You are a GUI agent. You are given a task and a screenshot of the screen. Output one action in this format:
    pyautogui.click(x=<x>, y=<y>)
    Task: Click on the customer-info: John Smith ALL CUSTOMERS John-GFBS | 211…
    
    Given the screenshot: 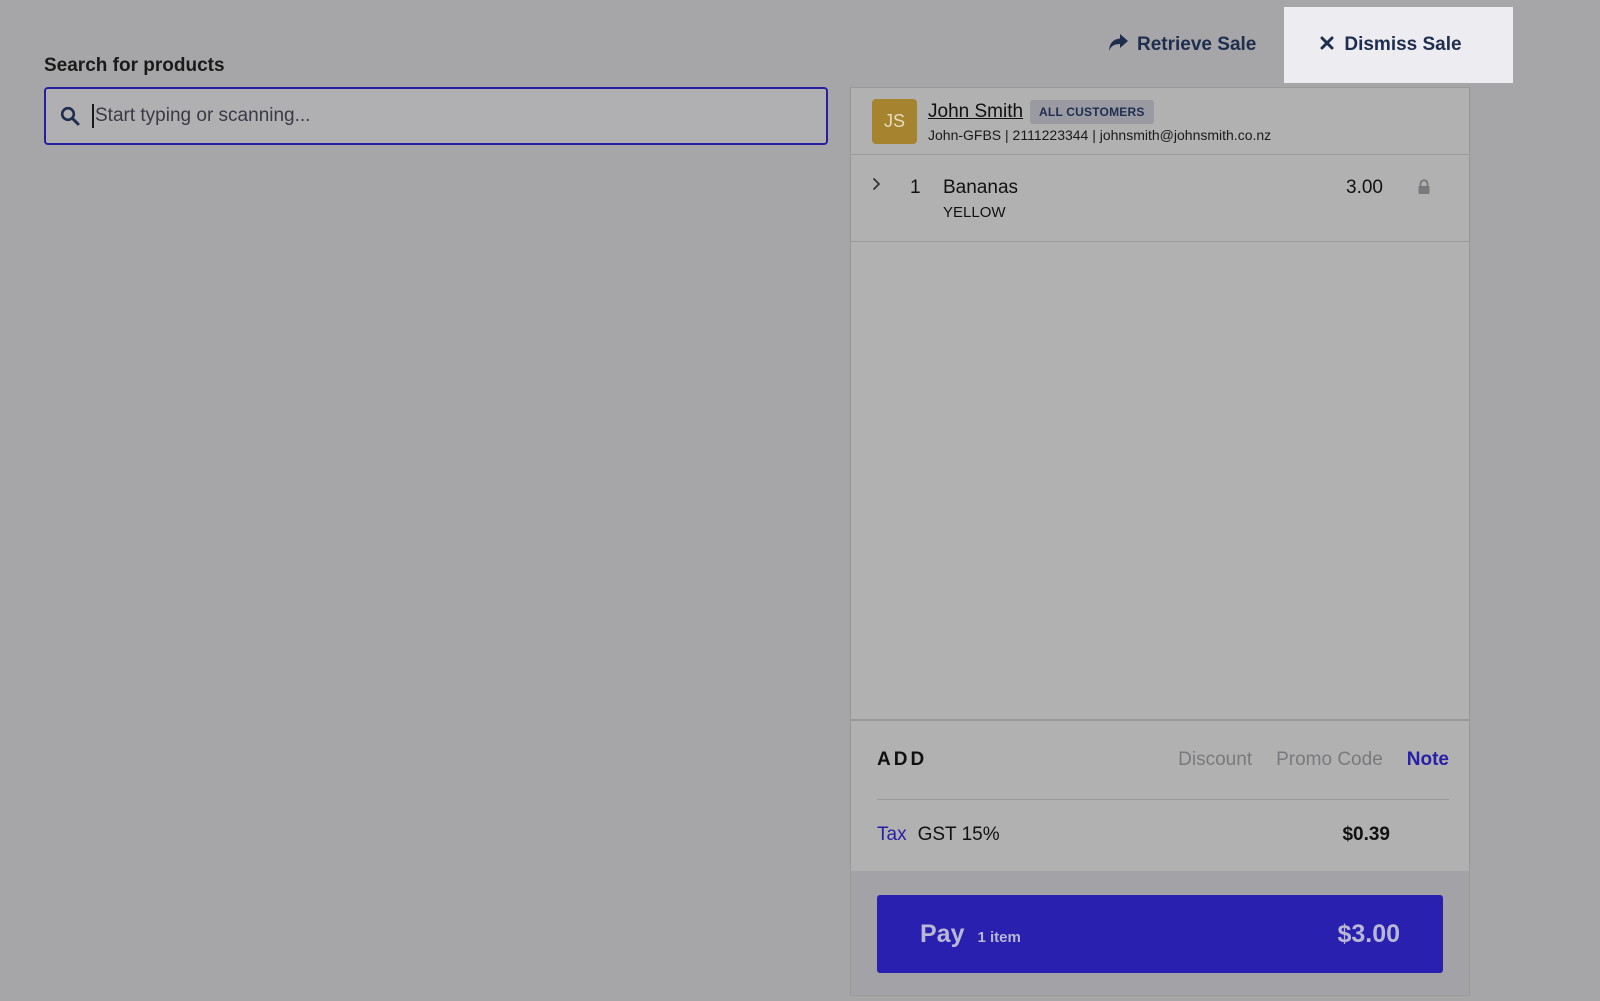 What is the action you would take?
    pyautogui.click(x=1100, y=121)
    